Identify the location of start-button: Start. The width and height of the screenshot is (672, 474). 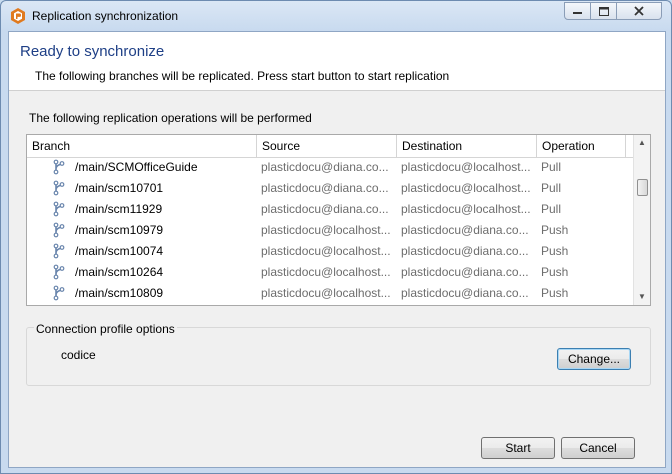
(518, 448).